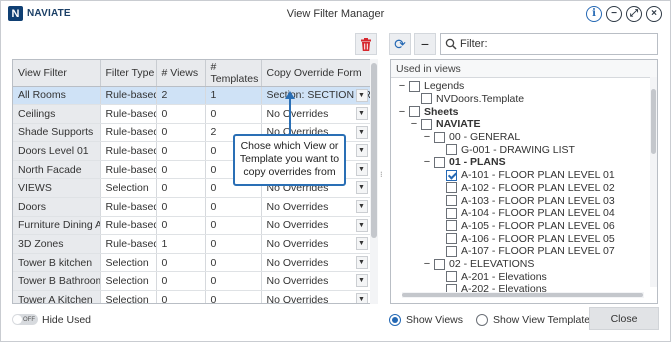  Describe the element at coordinates (181, 170) in the screenshot. I see `cell-views: 0` at that location.